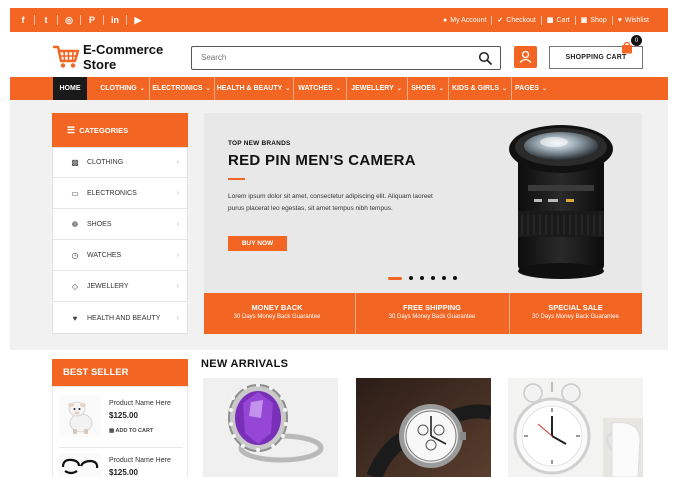 This screenshot has width=680, height=477. Describe the element at coordinates (69, 20) in the screenshot. I see `instagram-icon: ◎` at that location.